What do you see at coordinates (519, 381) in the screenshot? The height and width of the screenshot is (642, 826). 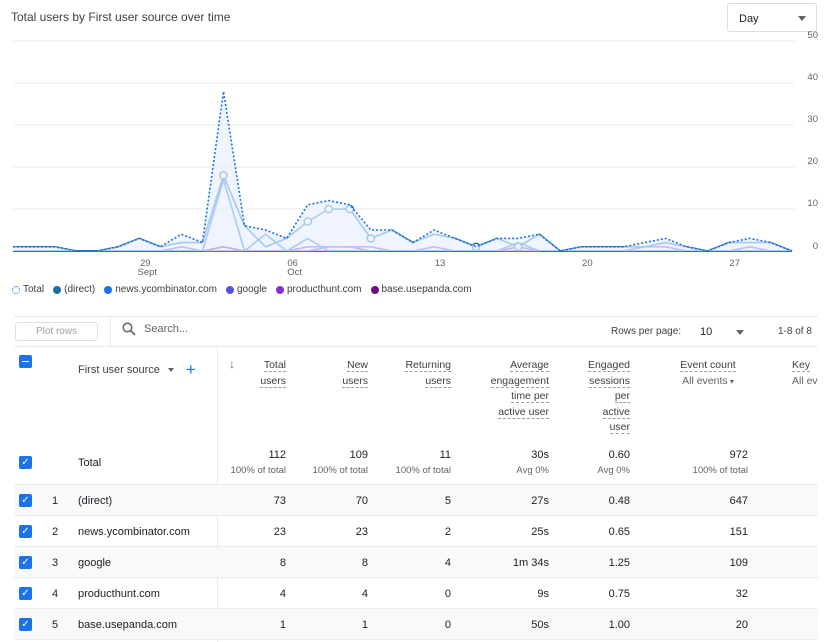 I see `column-header-text: engagement` at bounding box center [519, 381].